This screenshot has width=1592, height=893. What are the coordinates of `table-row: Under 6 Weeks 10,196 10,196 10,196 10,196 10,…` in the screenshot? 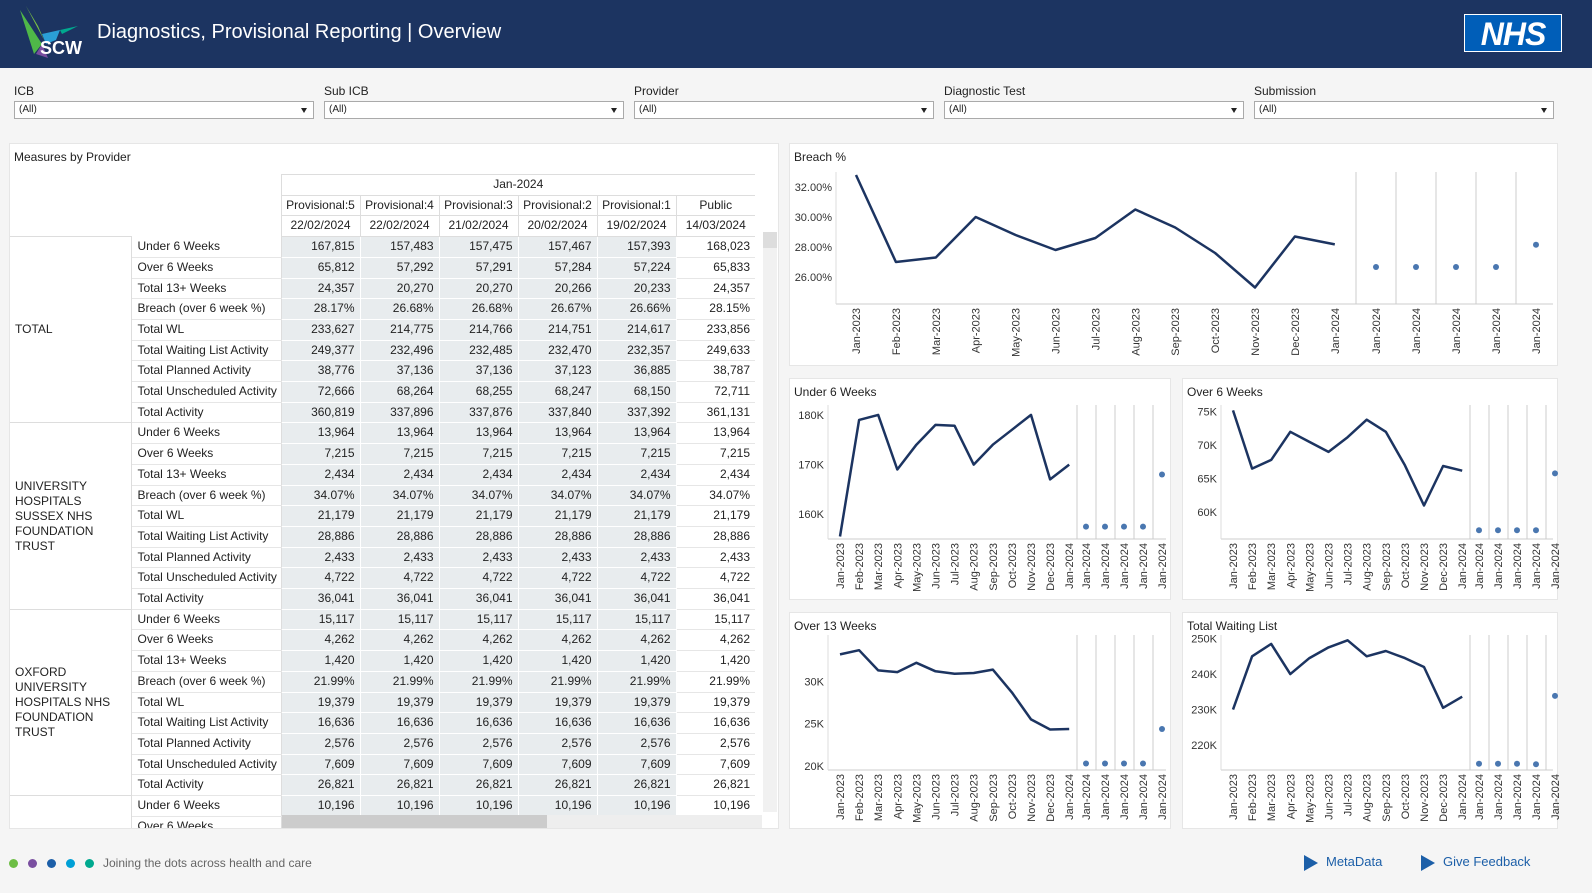 It's located at (382, 811).